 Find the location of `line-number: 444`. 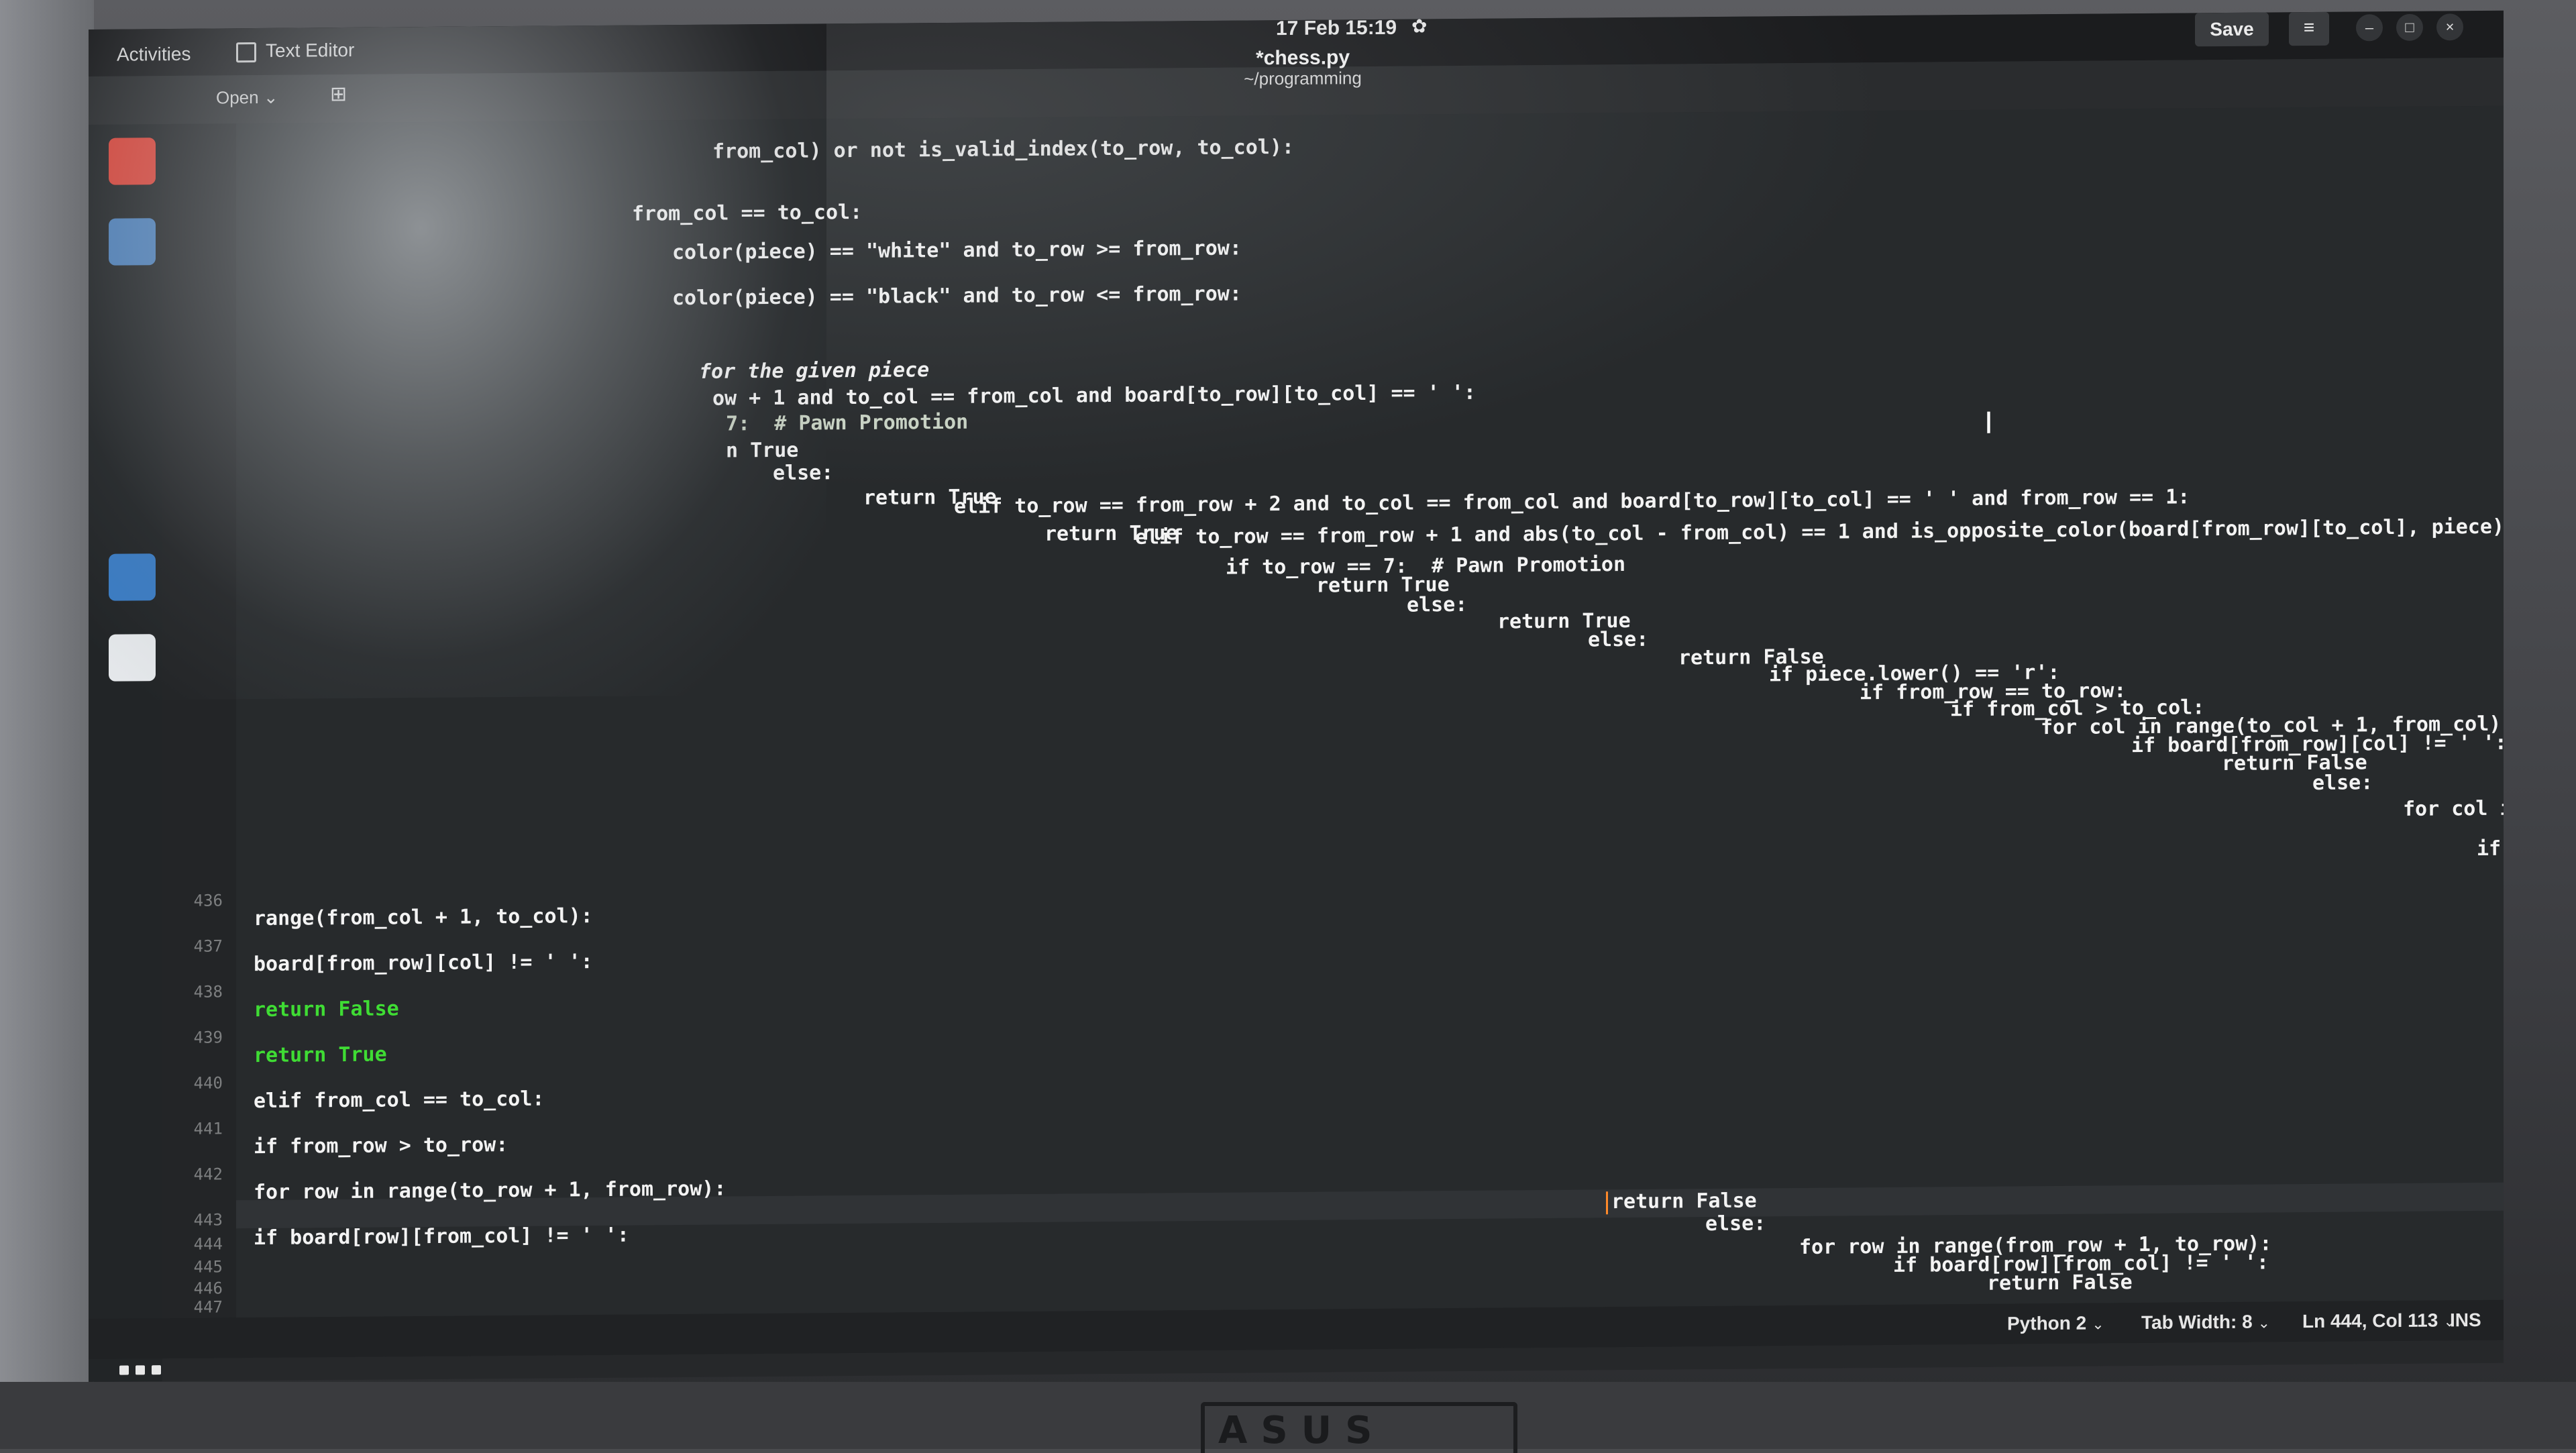

line-number: 444 is located at coordinates (208, 1244).